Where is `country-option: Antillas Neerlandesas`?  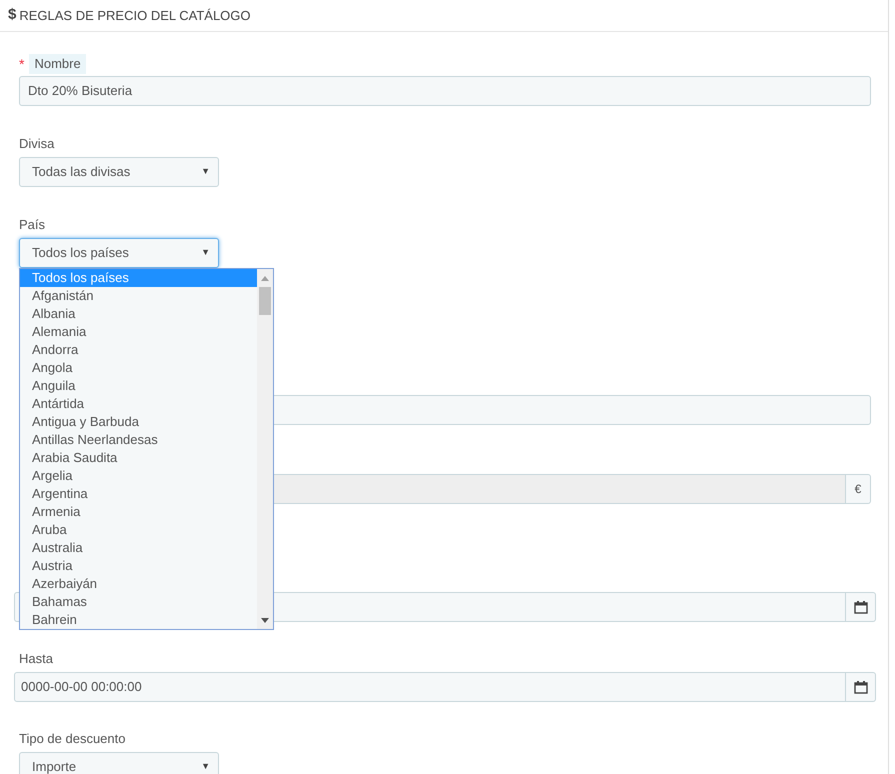
country-option: Antillas Neerlandesas is located at coordinates (138, 440).